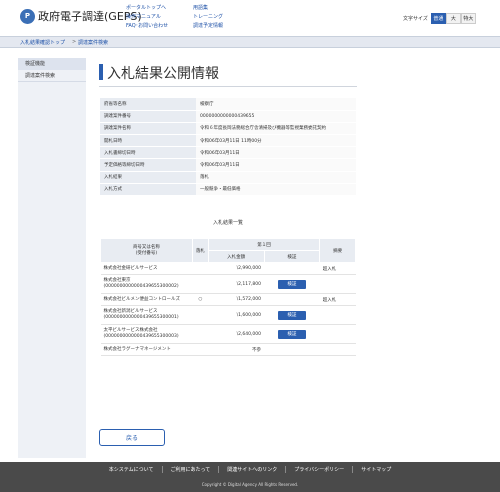 The height and width of the screenshot is (492, 500). Describe the element at coordinates (81, 16) in the screenshot. I see `site-logo: P 政府電子調達(GEPS)` at that location.